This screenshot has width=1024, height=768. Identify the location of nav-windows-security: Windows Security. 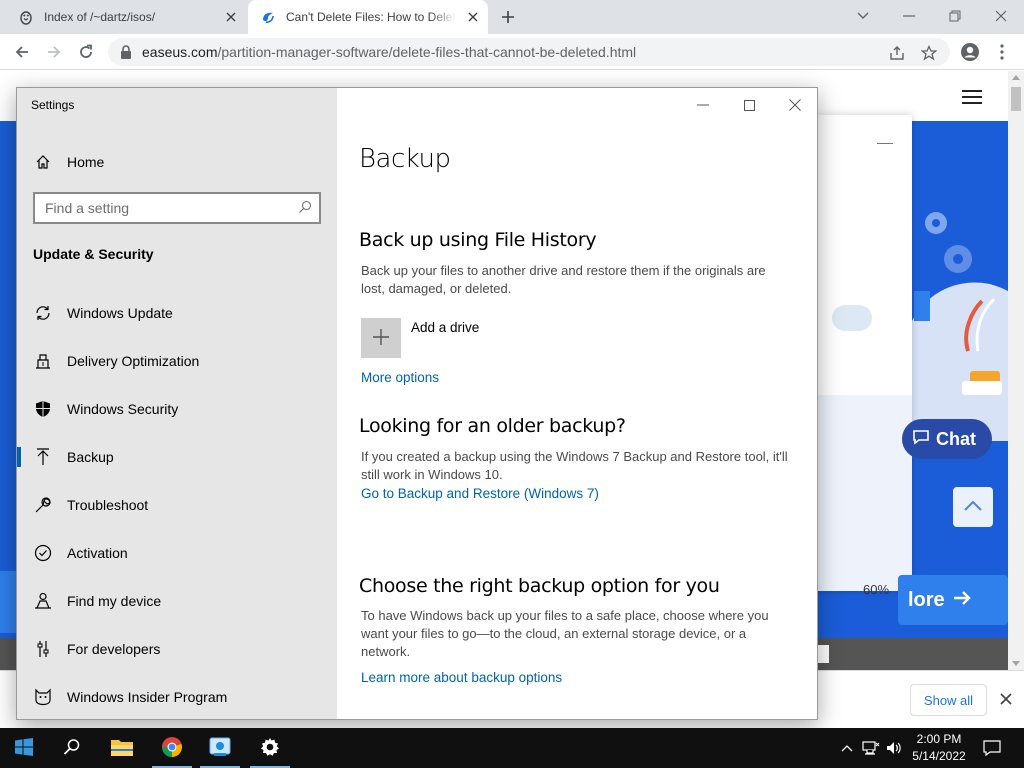
(177, 409).